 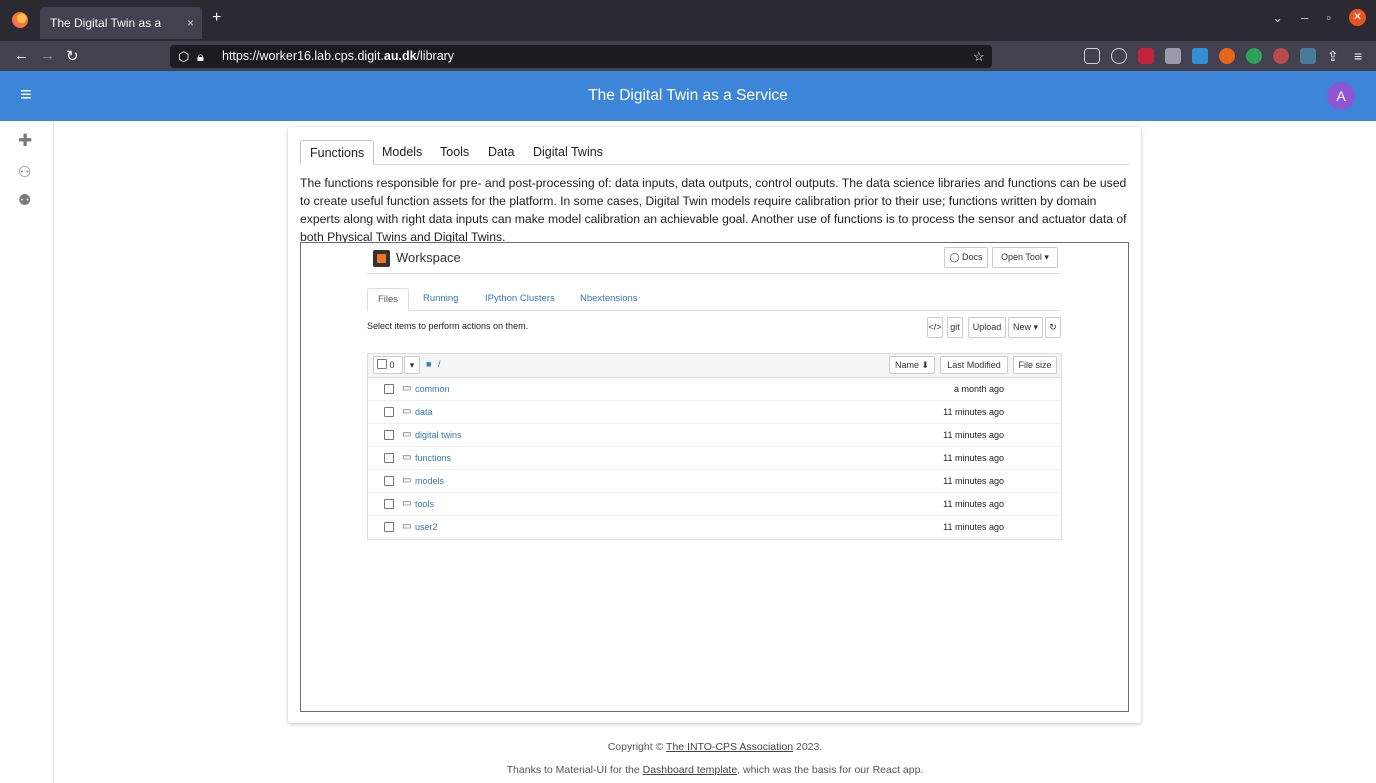 What do you see at coordinates (1281, 56) in the screenshot?
I see `extension-red-icon` at bounding box center [1281, 56].